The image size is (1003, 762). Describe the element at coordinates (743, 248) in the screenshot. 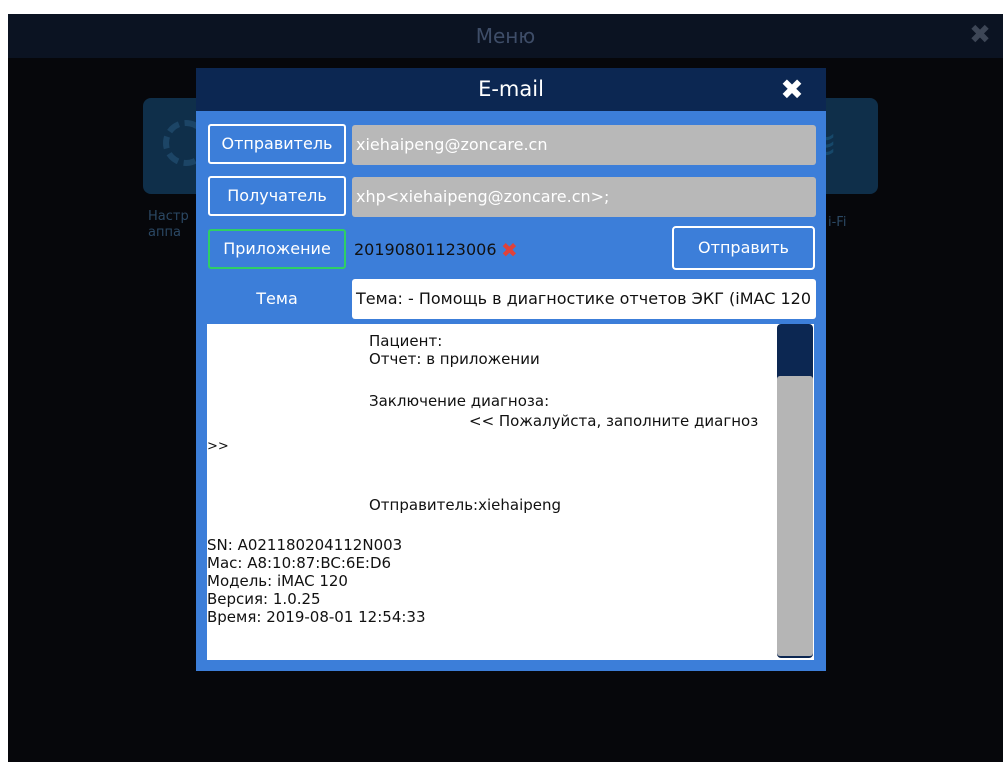

I see `send-button: Отправить` at that location.